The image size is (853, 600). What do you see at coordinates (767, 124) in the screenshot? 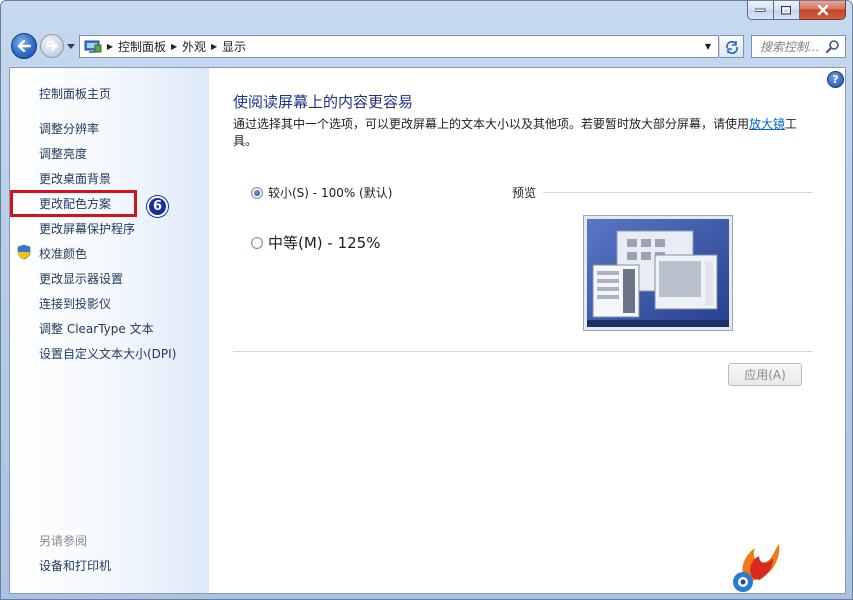
I see `magnifier-link: 放大镜` at bounding box center [767, 124].